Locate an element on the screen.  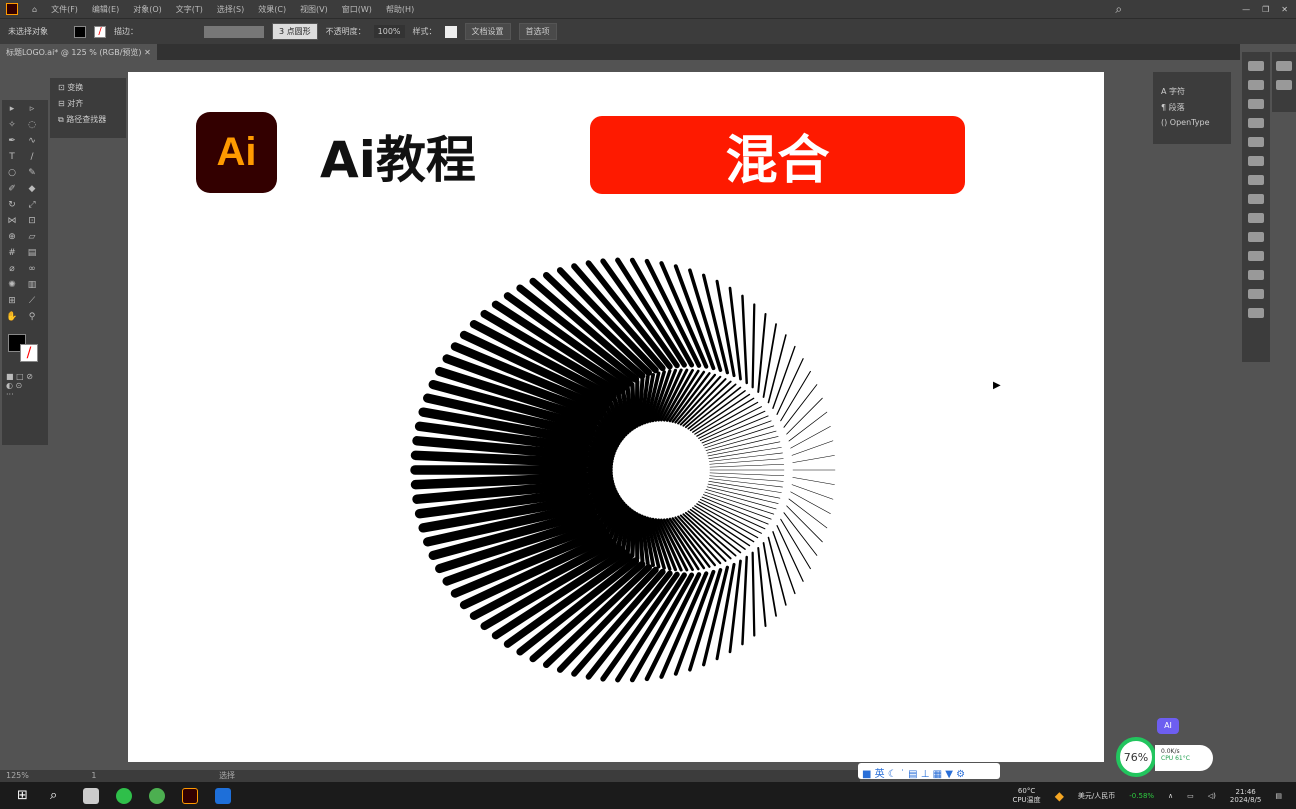
meeting-icon is located at coordinates (223, 795).